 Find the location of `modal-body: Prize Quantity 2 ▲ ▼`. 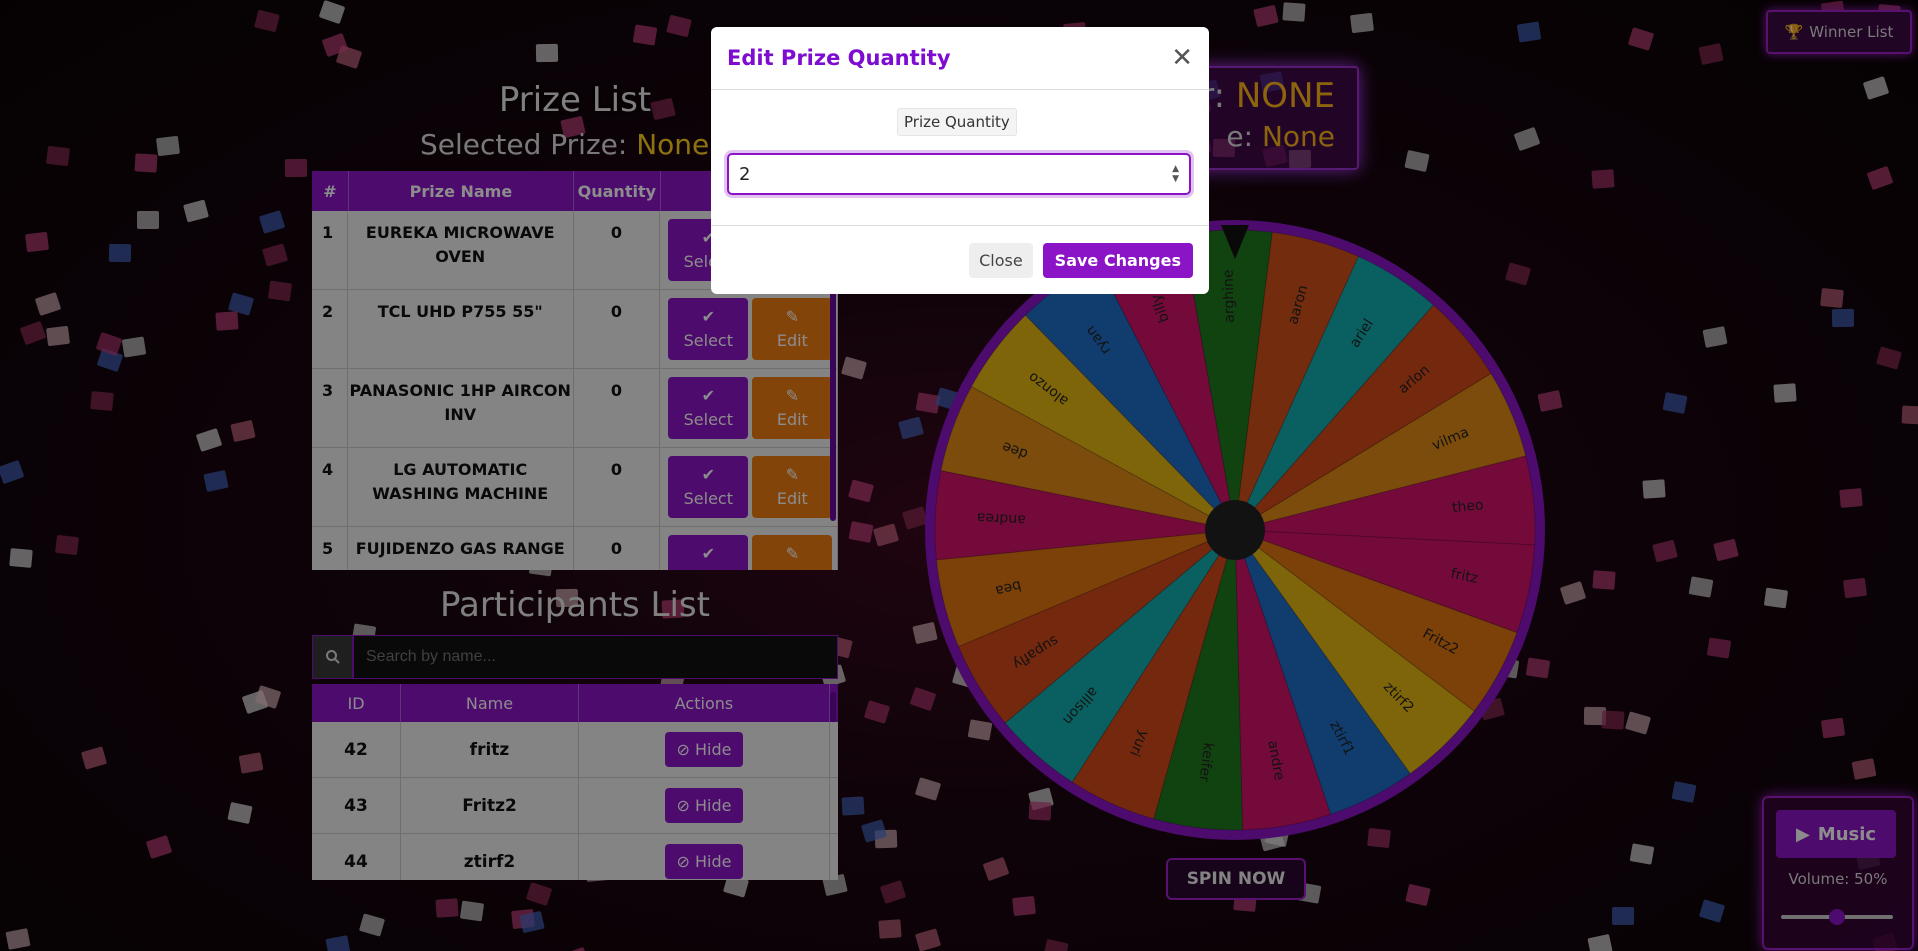

modal-body: Prize Quantity 2 ▲ ▼ is located at coordinates (960, 158).